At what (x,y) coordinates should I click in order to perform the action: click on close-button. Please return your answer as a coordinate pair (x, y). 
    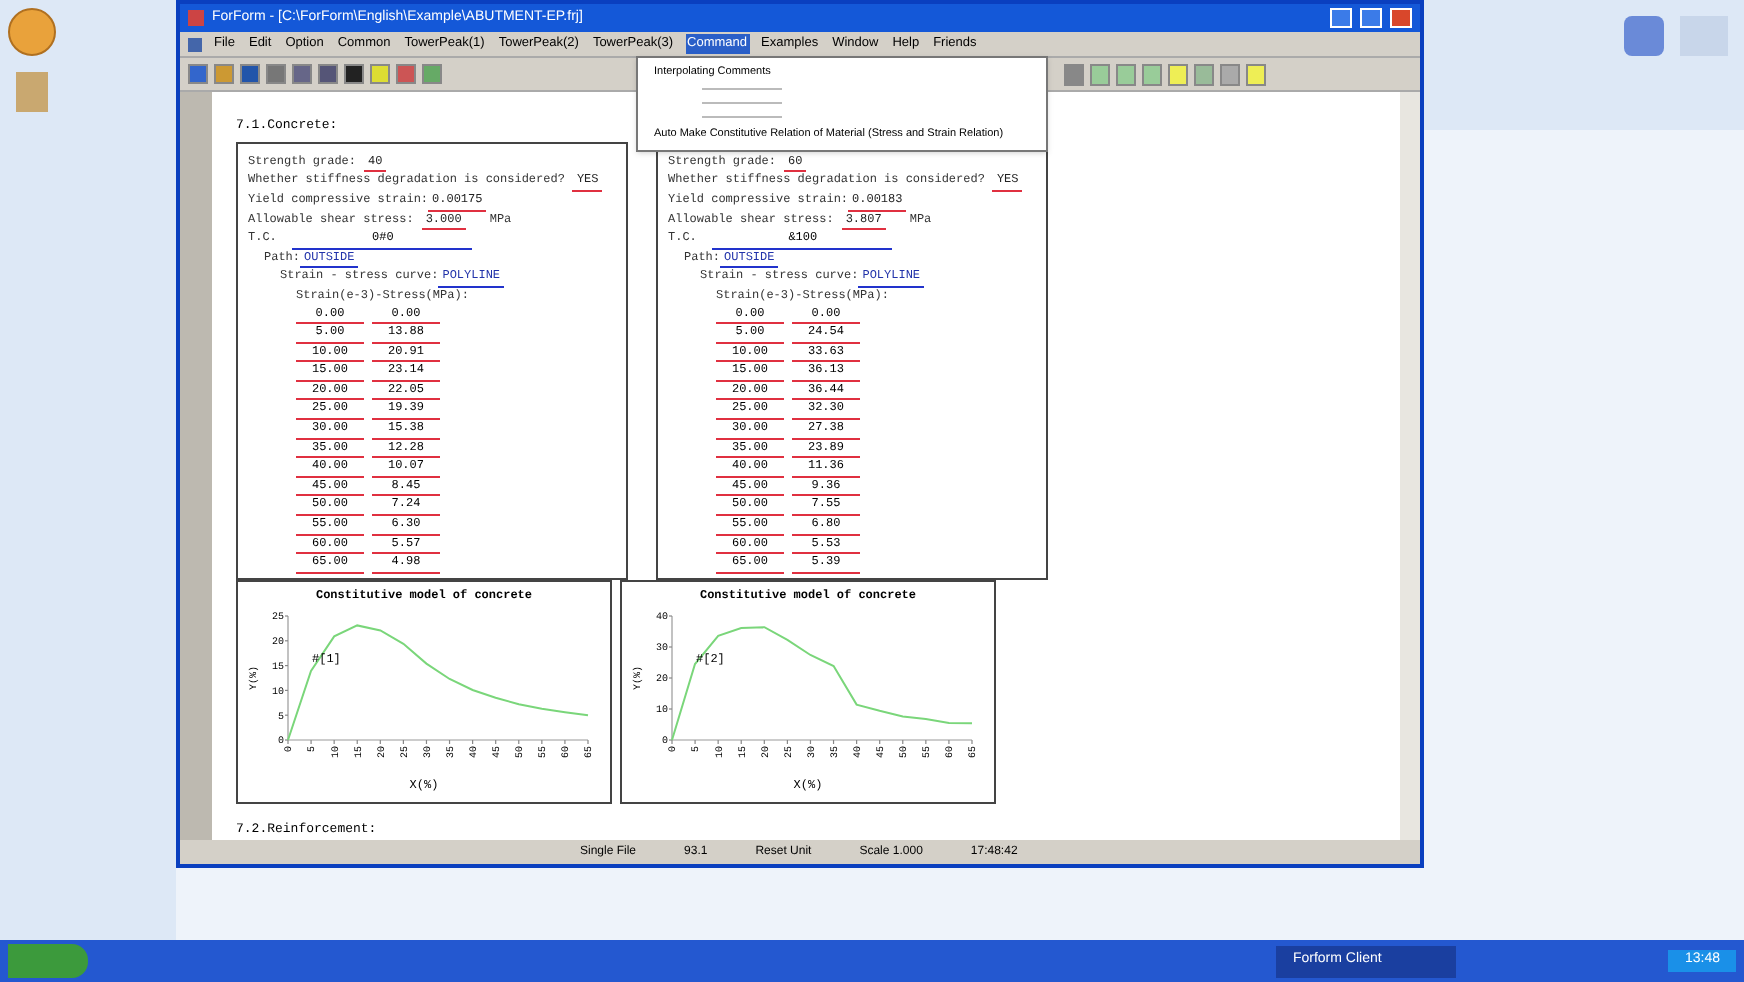
    Looking at the image, I should click on (1401, 18).